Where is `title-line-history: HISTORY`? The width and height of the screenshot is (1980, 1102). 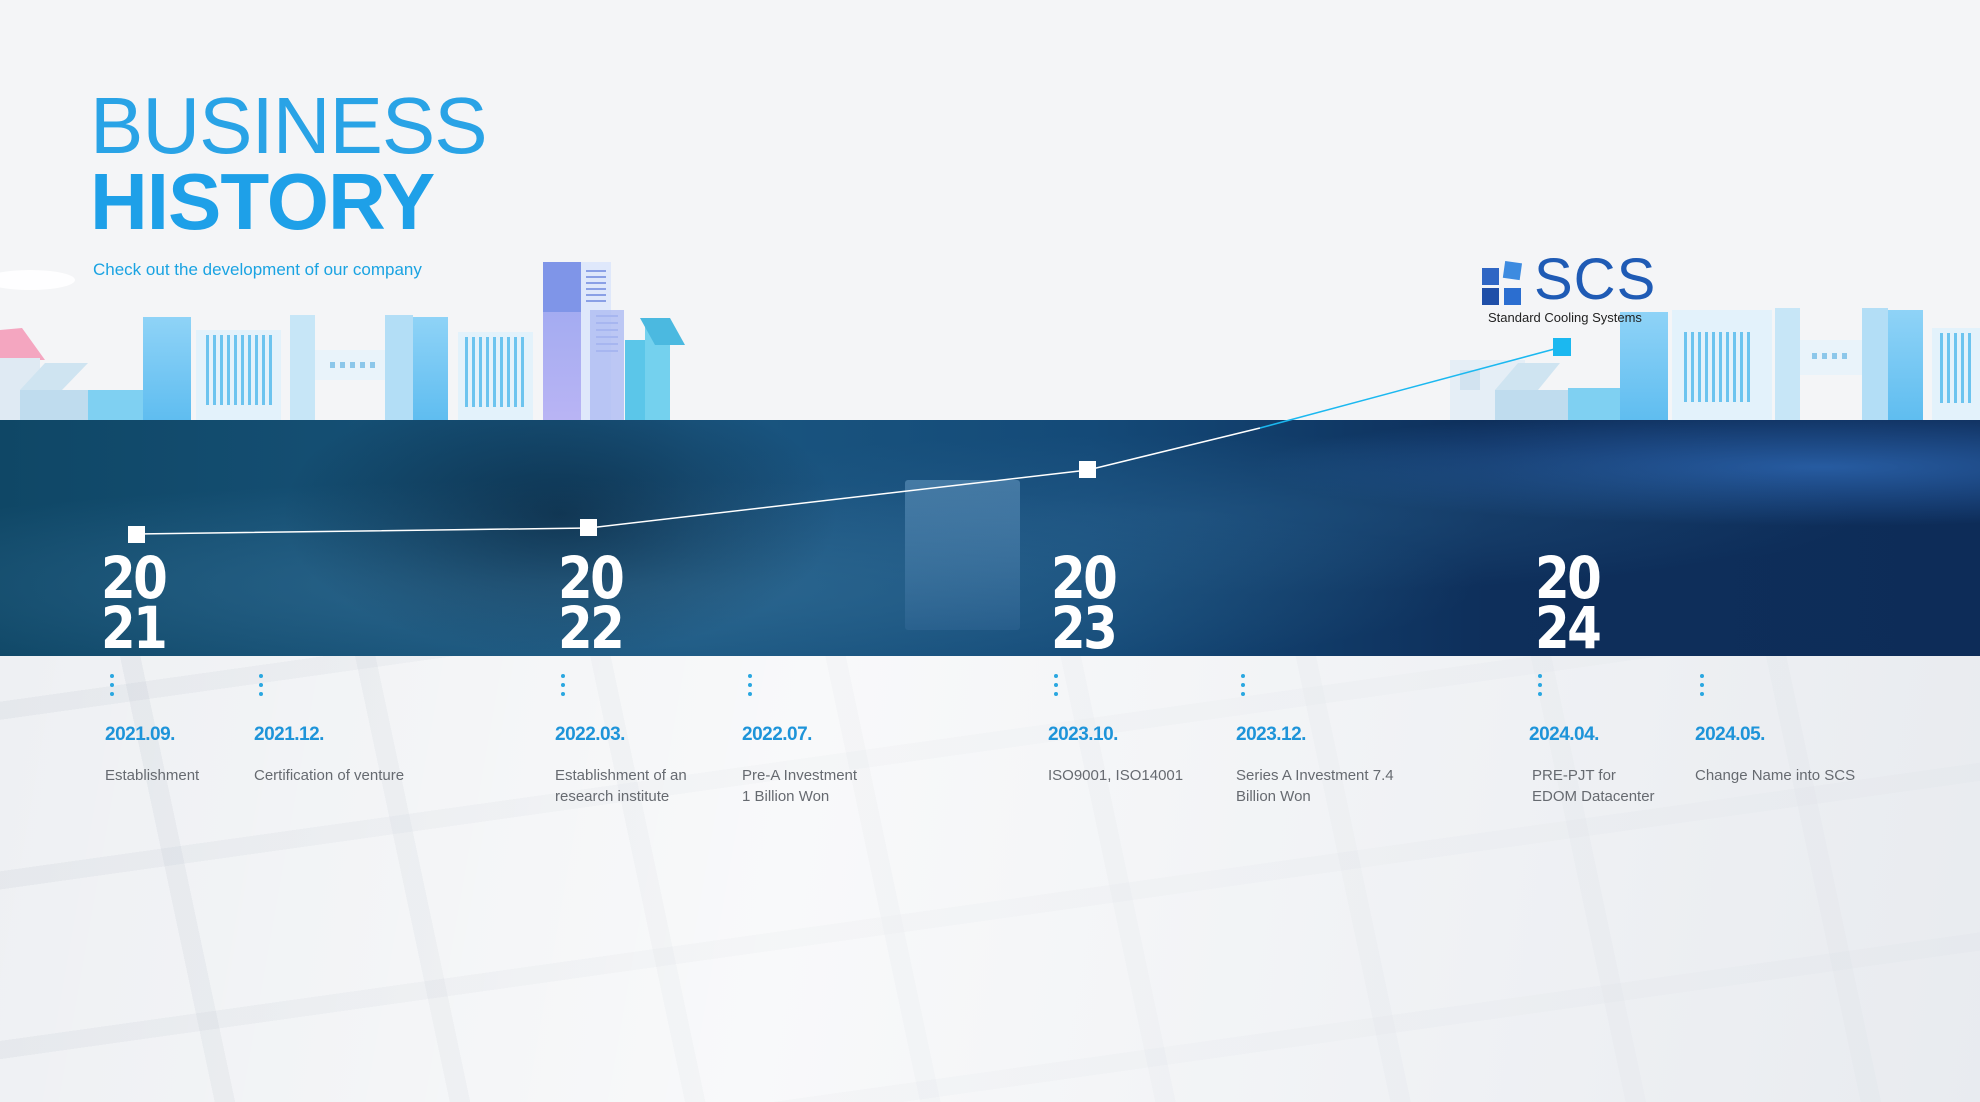 title-line-history: HISTORY is located at coordinates (262, 201).